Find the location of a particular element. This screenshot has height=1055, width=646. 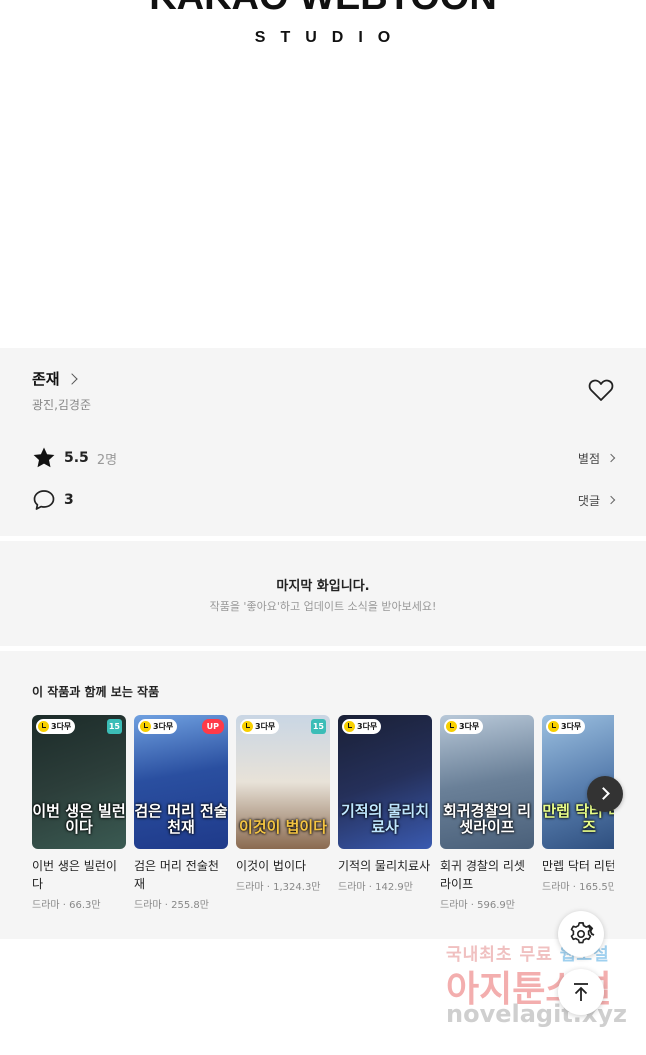

comment-count: 3 is located at coordinates (69, 500).